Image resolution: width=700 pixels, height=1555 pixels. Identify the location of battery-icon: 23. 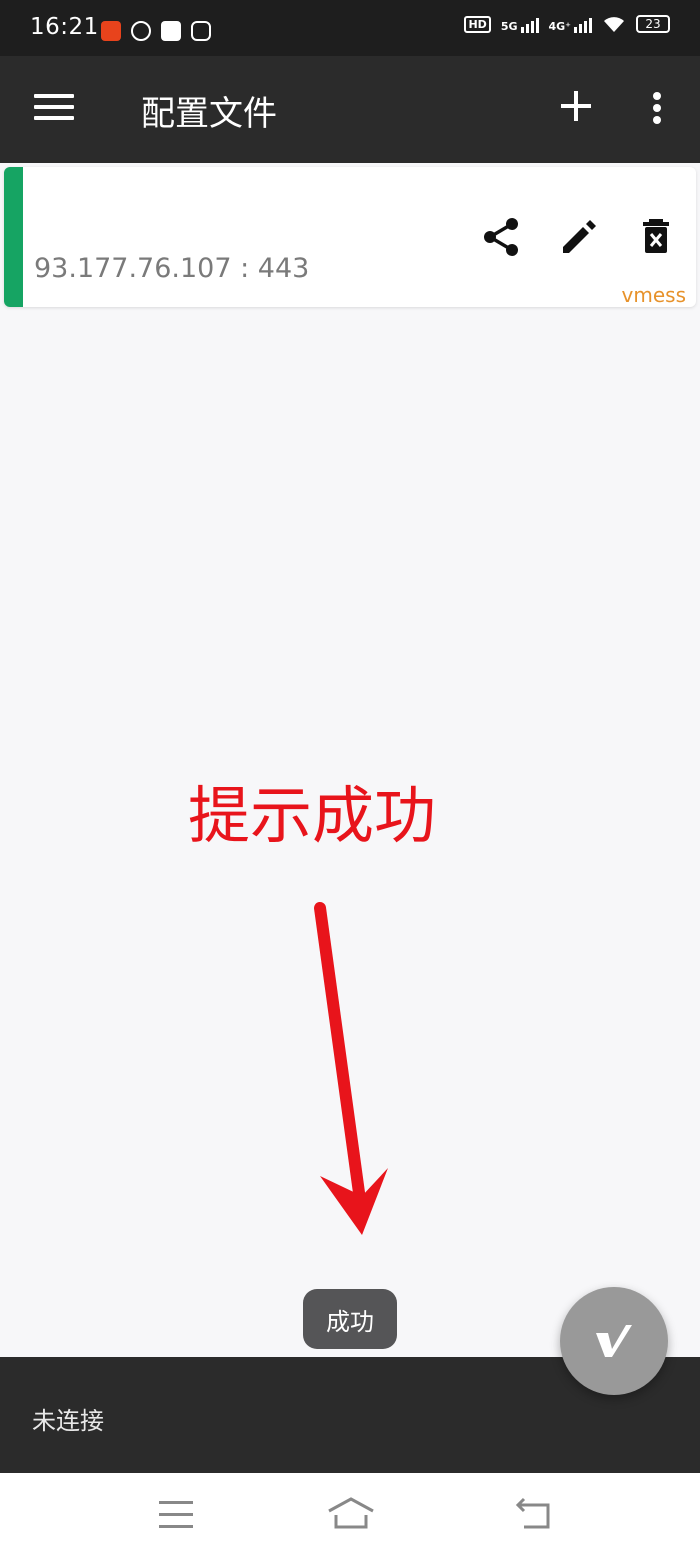
(653, 24).